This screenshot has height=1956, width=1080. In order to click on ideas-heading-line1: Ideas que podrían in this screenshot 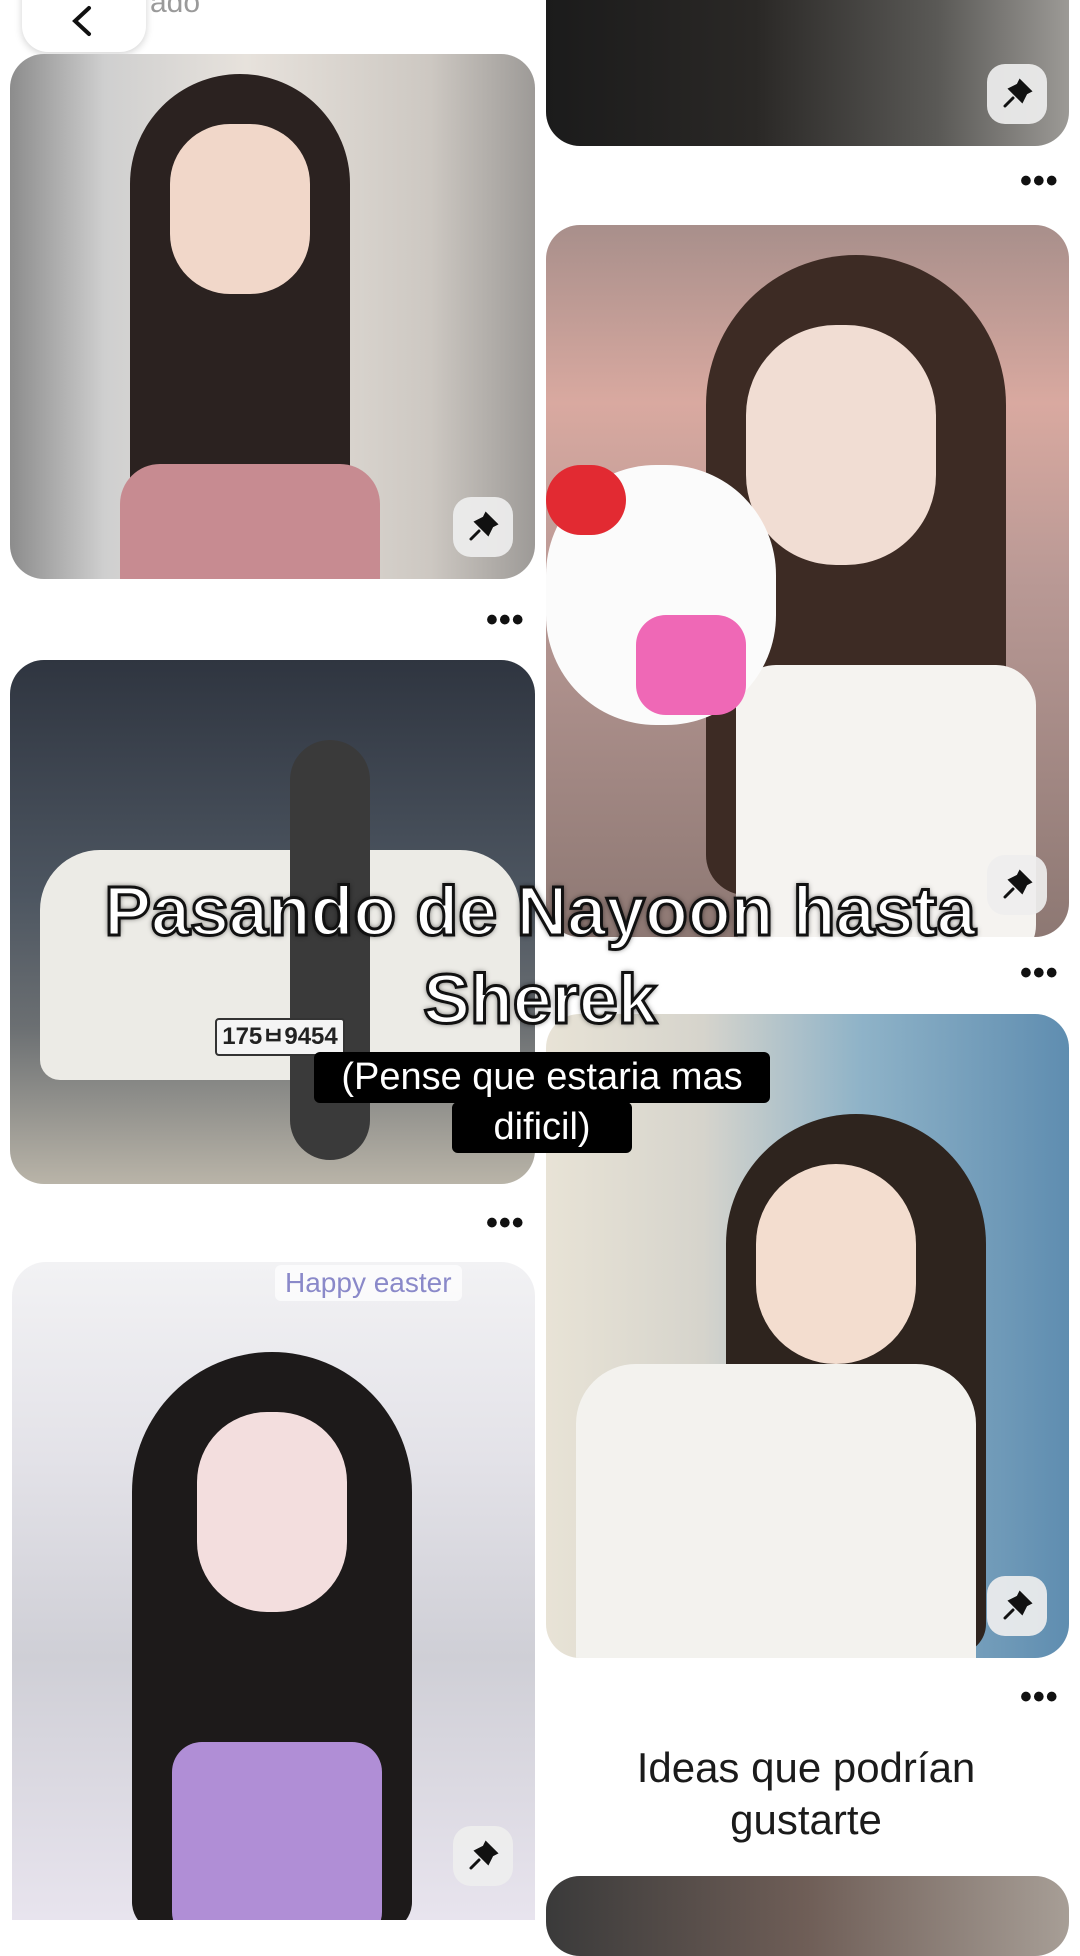, I will do `click(806, 1767)`.